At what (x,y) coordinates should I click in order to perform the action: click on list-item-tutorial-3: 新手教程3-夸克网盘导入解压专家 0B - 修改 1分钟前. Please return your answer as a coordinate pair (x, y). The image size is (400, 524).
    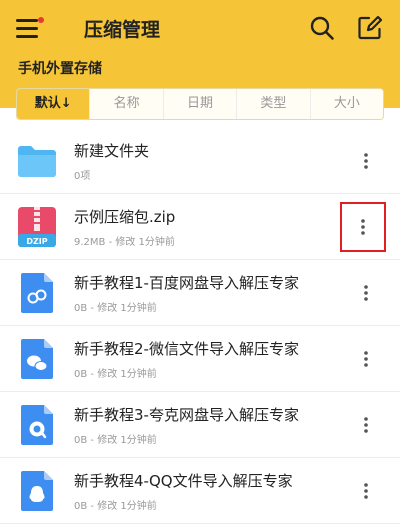
    Looking at the image, I should click on (200, 425).